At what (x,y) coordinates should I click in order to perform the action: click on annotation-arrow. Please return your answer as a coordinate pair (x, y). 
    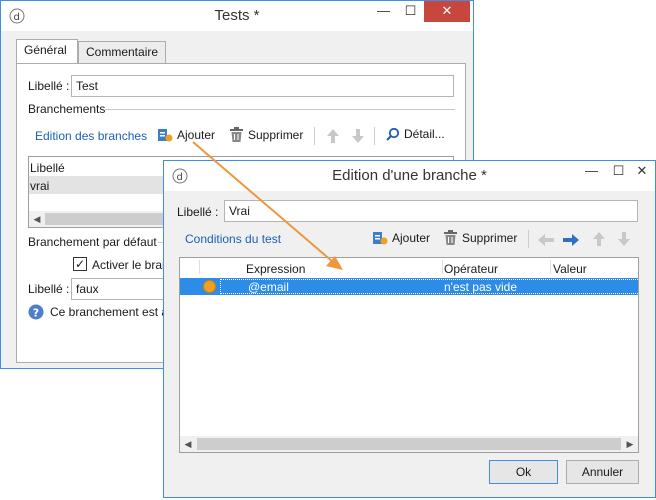
    Looking at the image, I should click on (267, 205).